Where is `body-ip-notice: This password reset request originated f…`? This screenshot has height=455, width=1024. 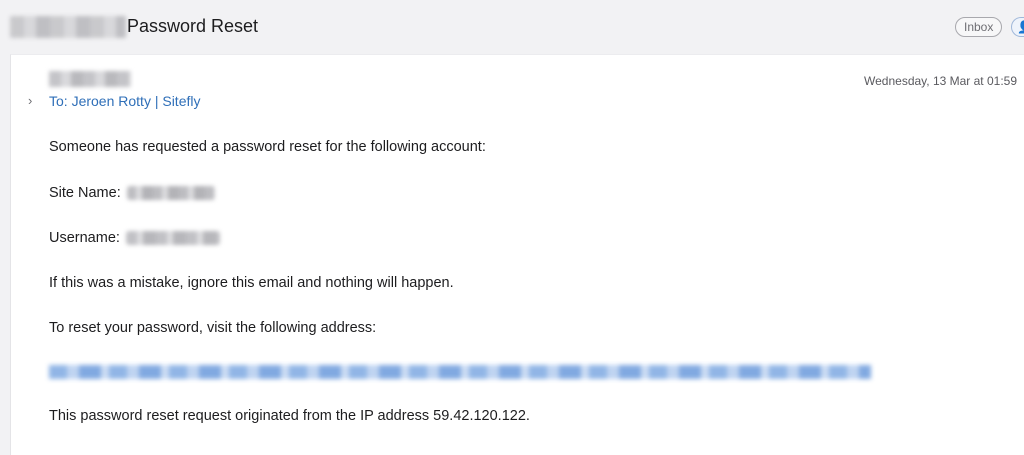 body-ip-notice: This password reset request originated f… is located at coordinates (289, 416).